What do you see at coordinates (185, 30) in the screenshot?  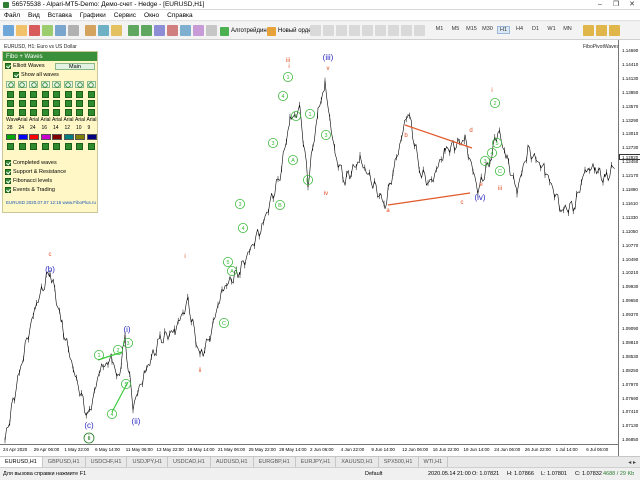 I see `autoscroll-icon` at bounding box center [185, 30].